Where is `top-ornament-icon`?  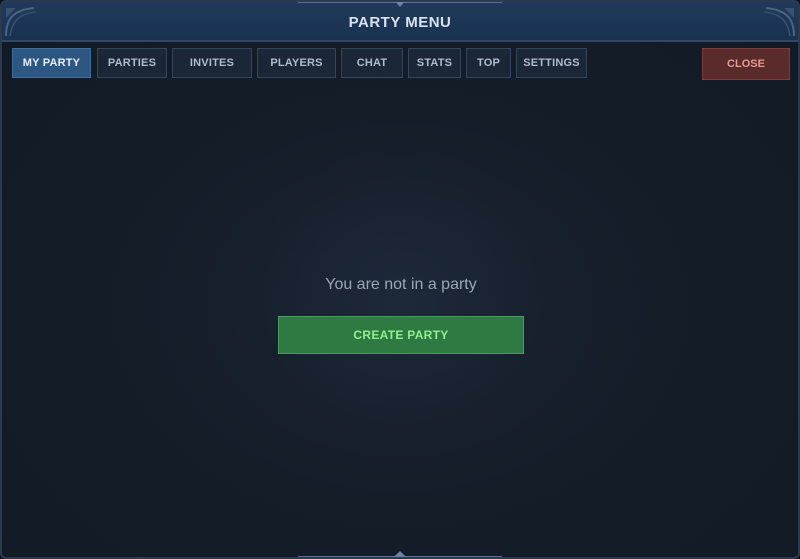
top-ornament-icon is located at coordinates (400, 4).